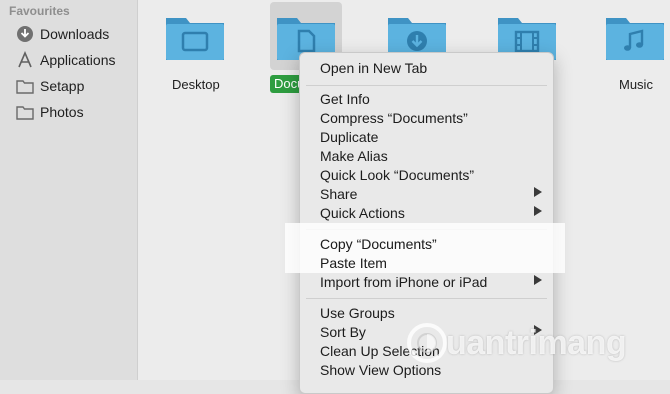 Image resolution: width=670 pixels, height=394 pixels. I want to click on sidebar-item-applications: Applications, so click(66, 60).